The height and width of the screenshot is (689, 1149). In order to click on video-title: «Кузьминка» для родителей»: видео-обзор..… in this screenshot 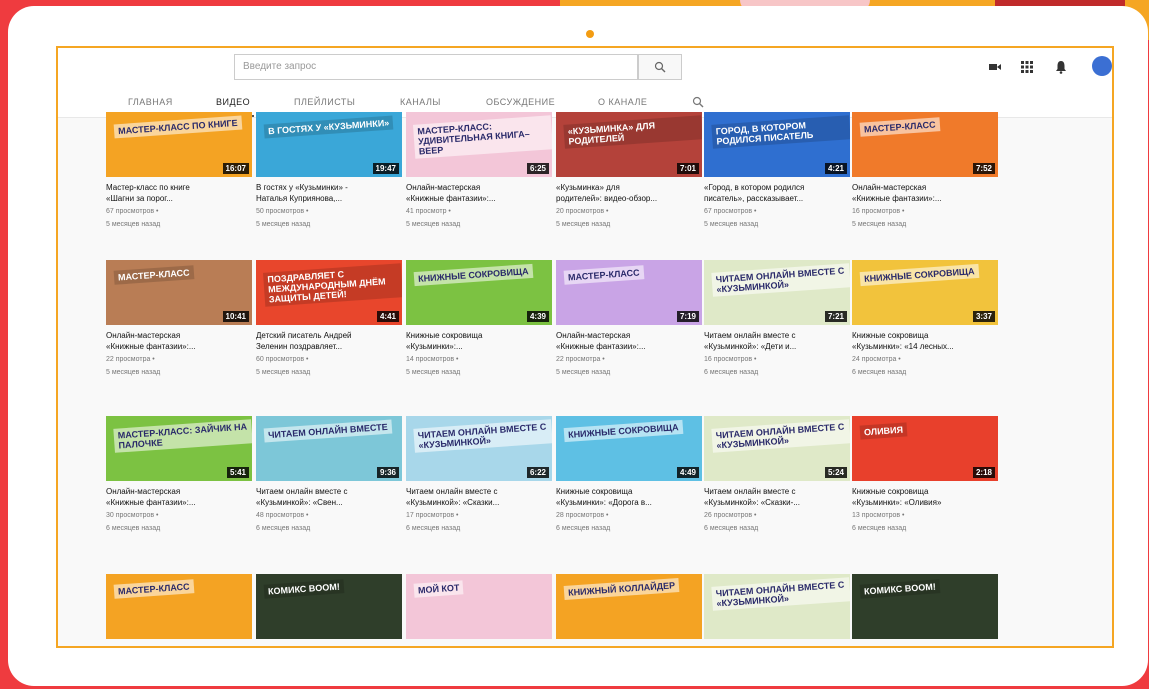, I will do `click(629, 193)`.